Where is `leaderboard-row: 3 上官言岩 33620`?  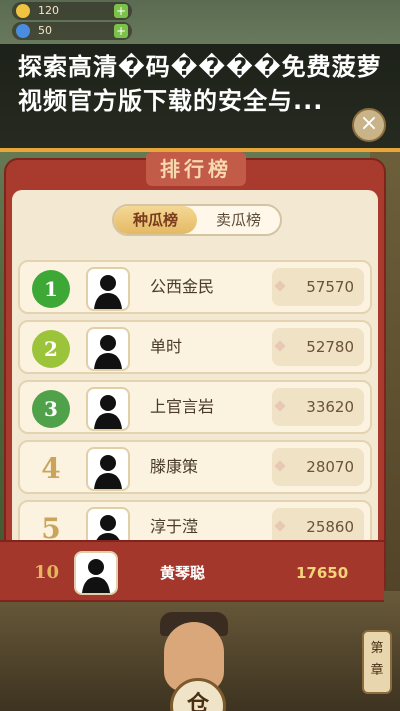 leaderboard-row: 3 上官言岩 33620 is located at coordinates (195, 407).